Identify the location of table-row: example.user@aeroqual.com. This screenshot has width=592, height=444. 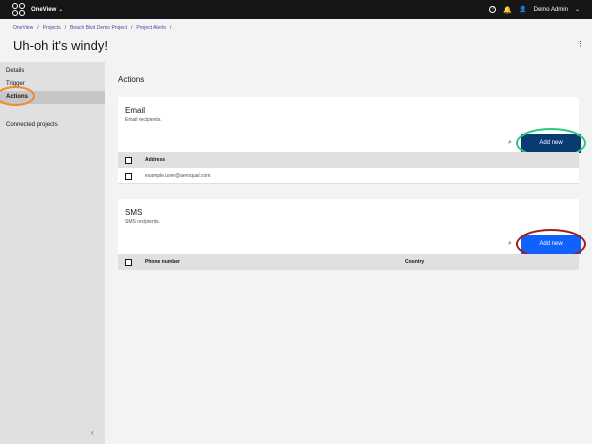
(348, 176).